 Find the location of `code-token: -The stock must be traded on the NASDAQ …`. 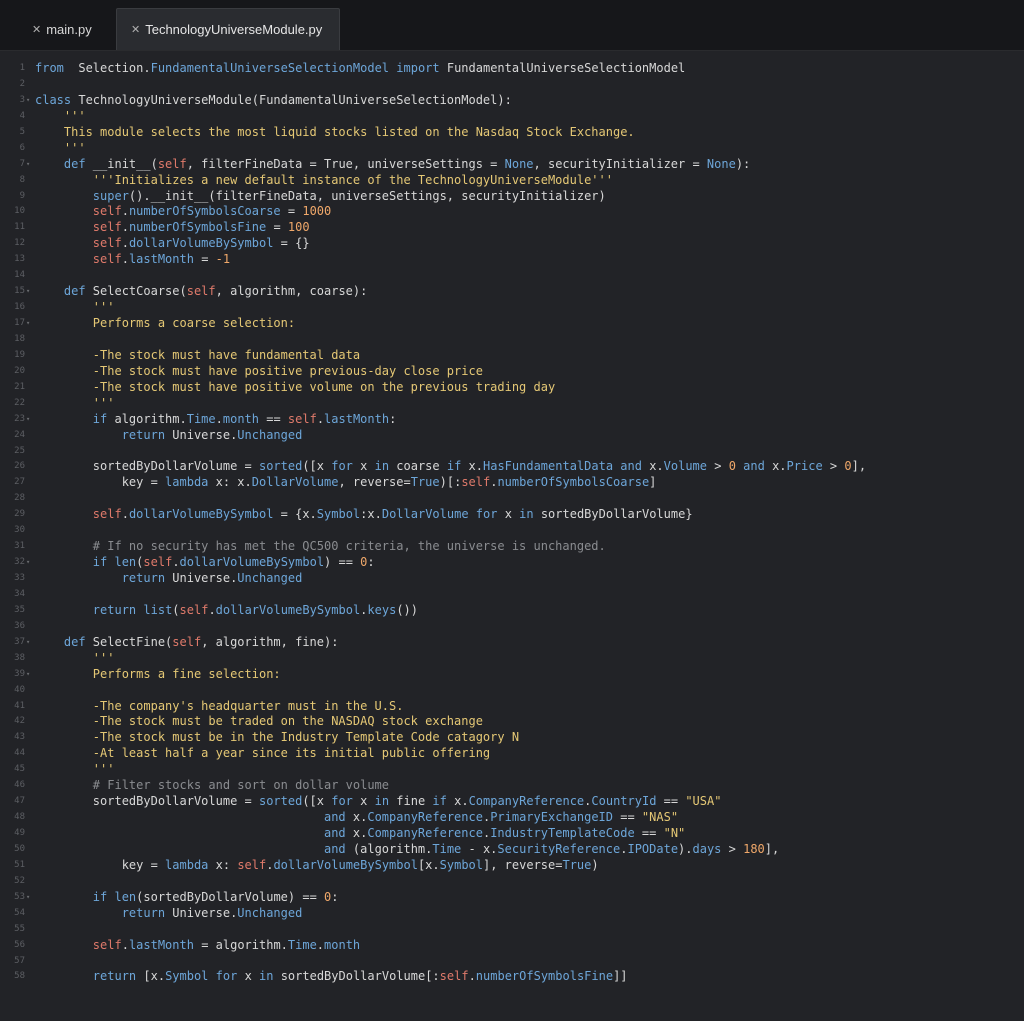

code-token: -The stock must be traded on the NASDAQ … is located at coordinates (259, 721).